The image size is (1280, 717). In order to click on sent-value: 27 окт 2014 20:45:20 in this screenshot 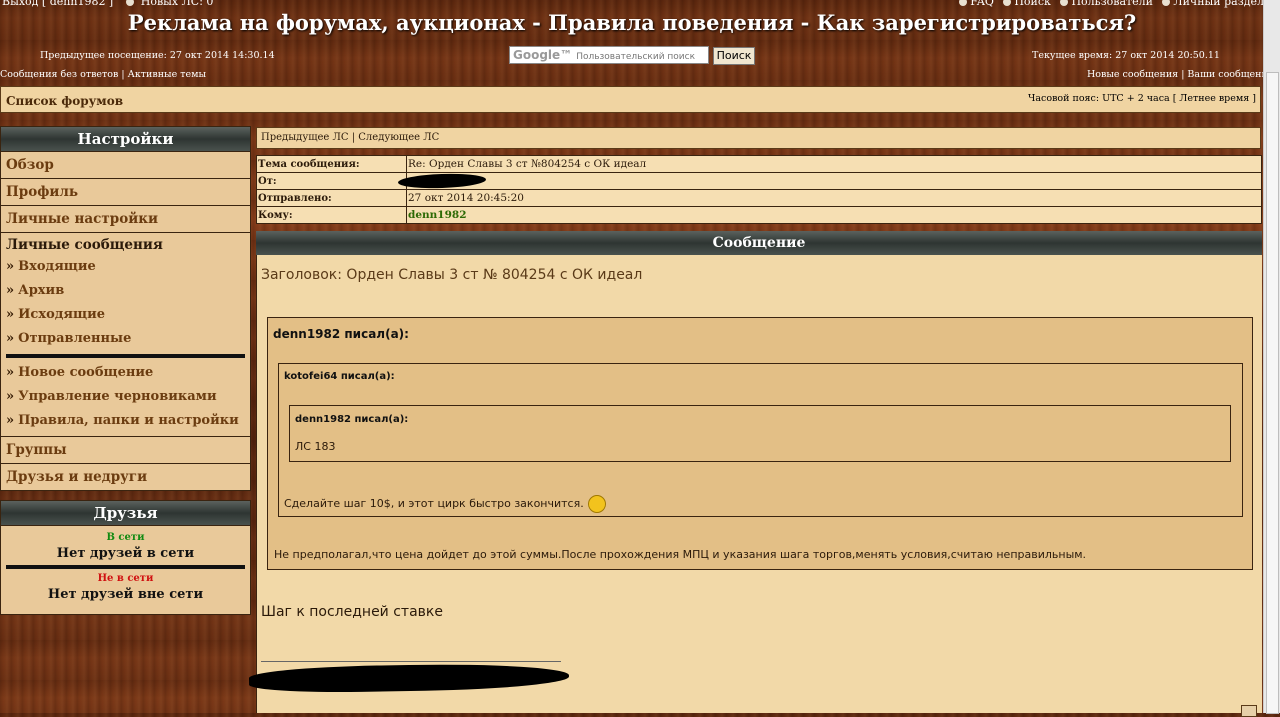, I will do `click(834, 198)`.